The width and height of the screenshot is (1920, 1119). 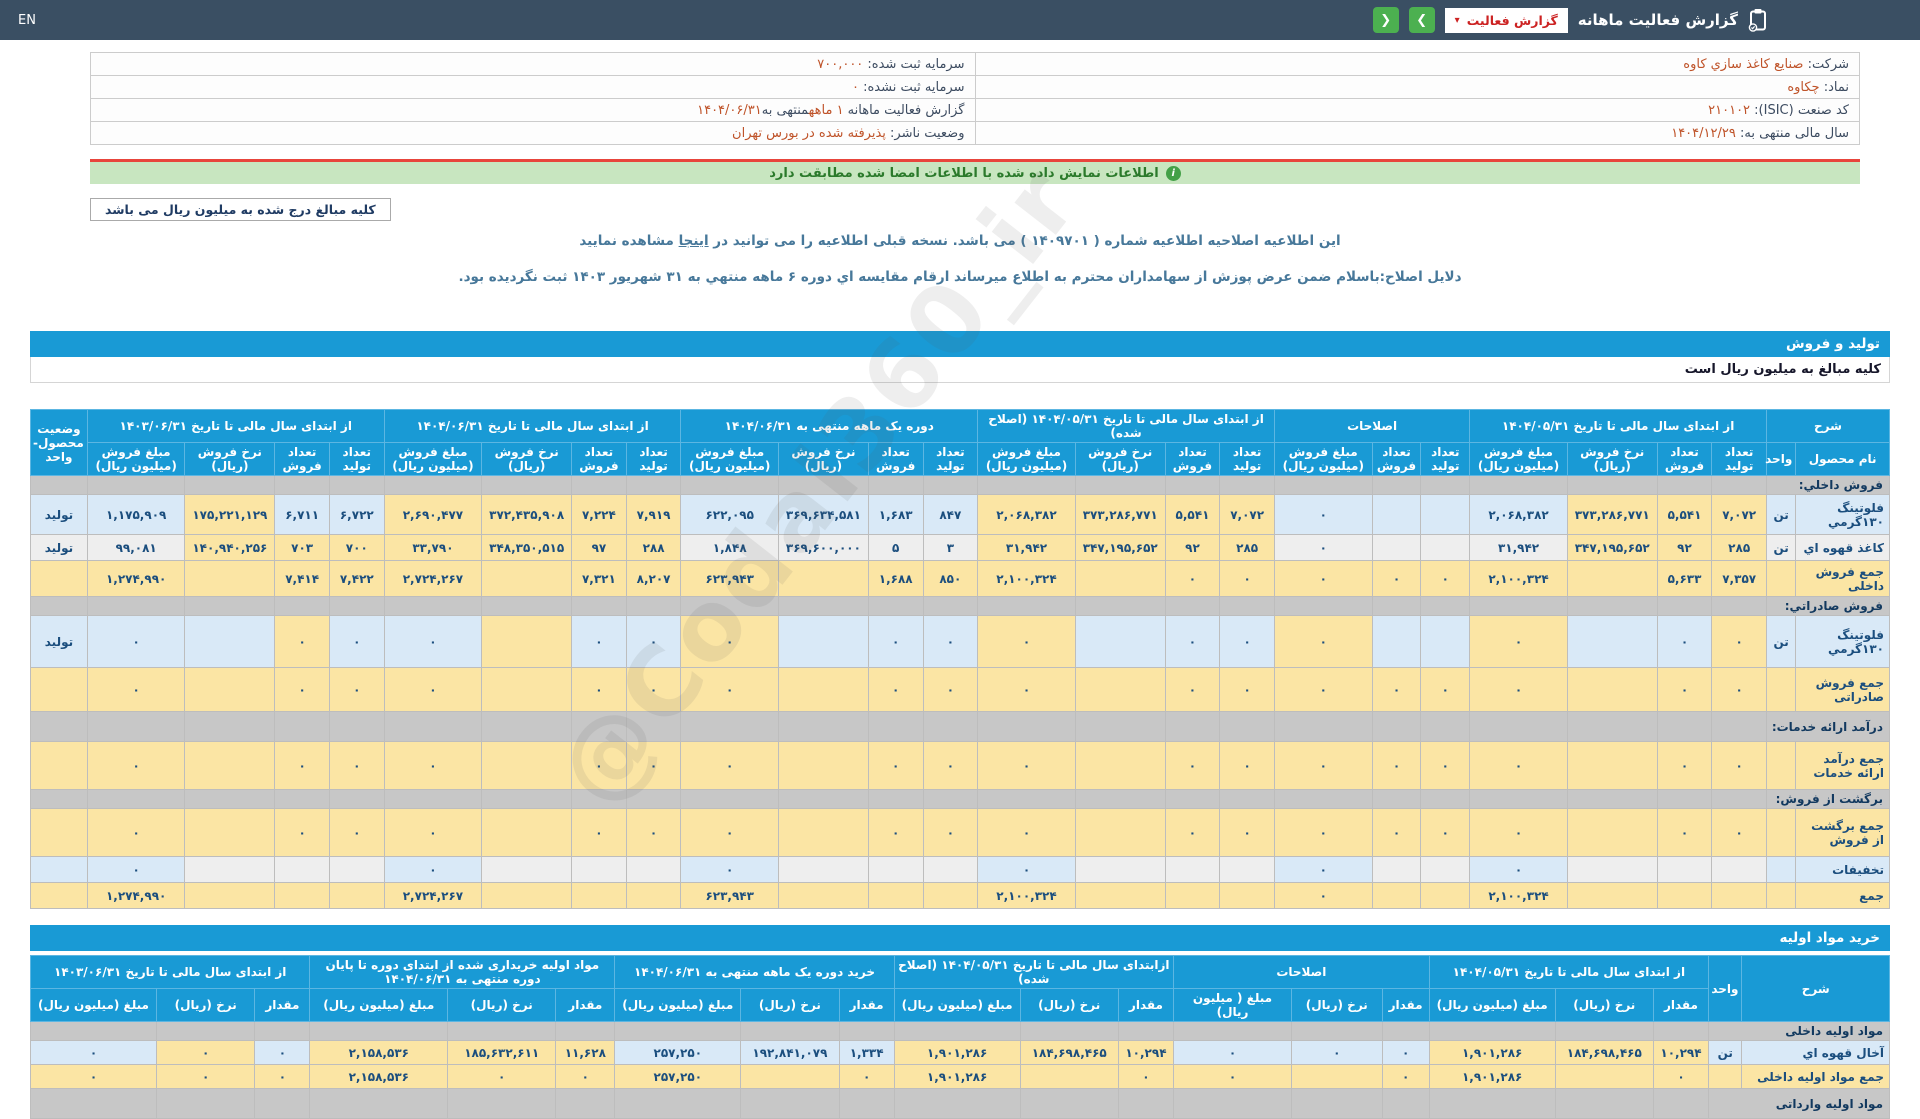 I want to click on info-label: سرمایه ثبت نشده:, so click(x=911, y=87).